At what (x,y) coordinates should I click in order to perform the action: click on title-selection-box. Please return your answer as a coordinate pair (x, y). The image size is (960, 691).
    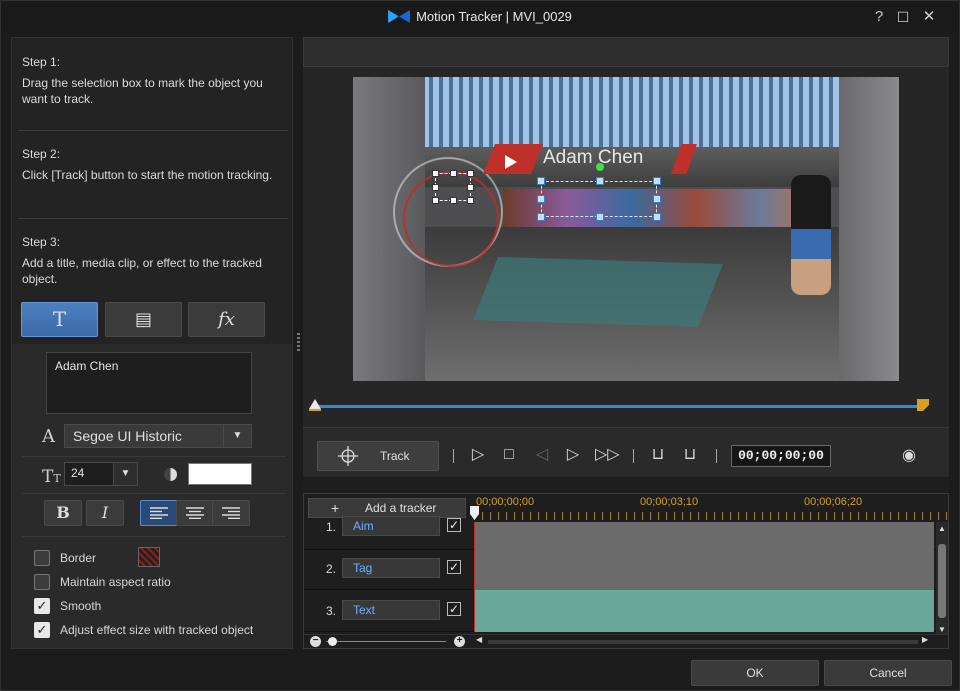
    Looking at the image, I should click on (599, 199).